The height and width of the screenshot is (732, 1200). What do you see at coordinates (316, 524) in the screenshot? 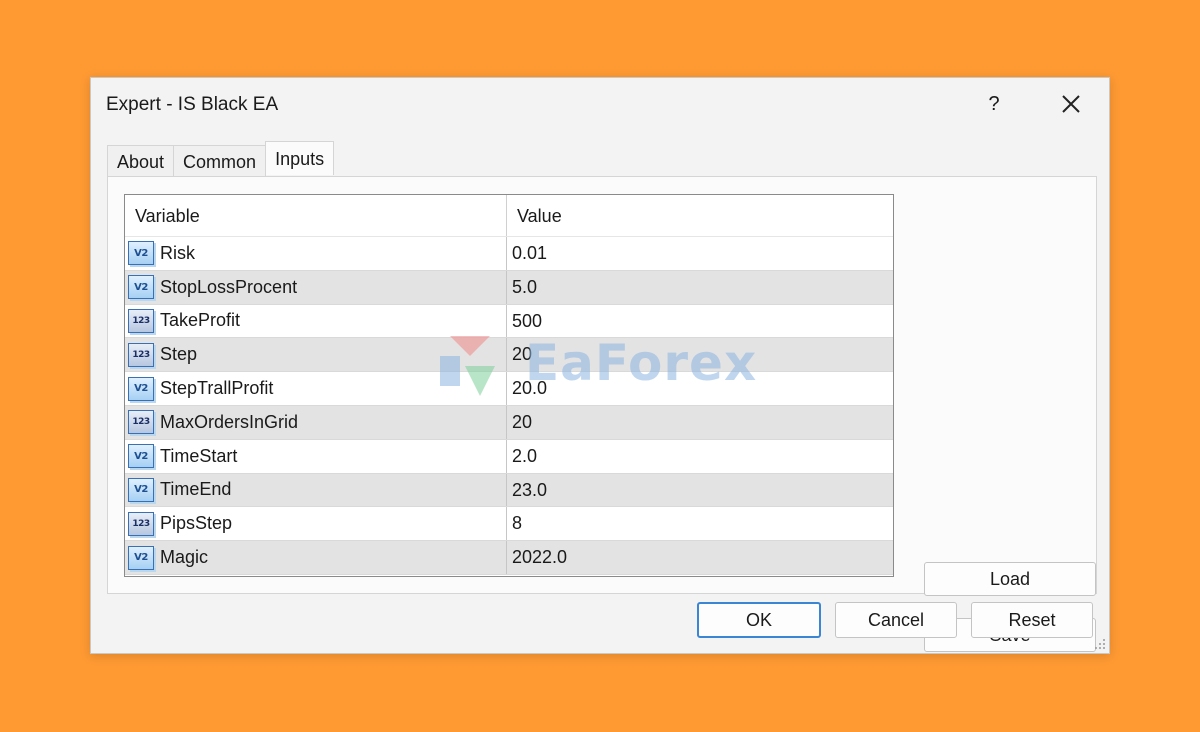
I see `variable-cell: 123 PipsStep` at bounding box center [316, 524].